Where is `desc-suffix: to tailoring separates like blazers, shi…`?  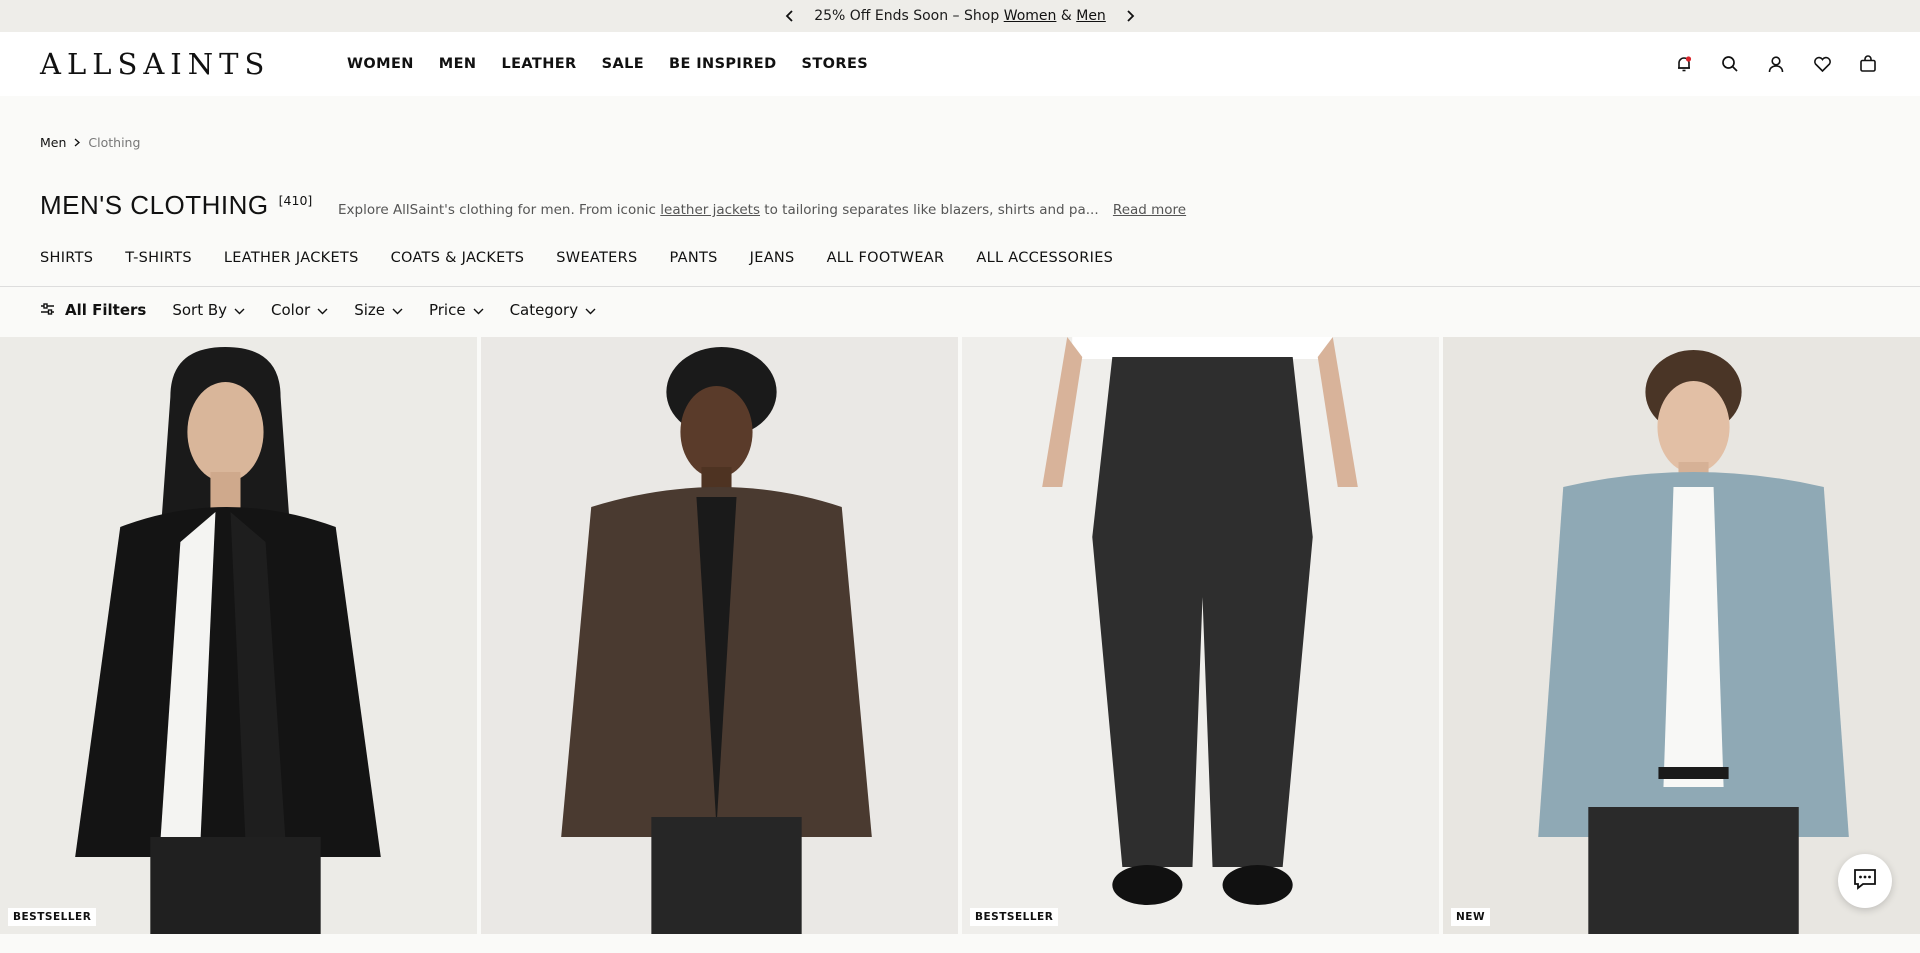
desc-suffix: to tailoring separates like blazers, shi… is located at coordinates (929, 210).